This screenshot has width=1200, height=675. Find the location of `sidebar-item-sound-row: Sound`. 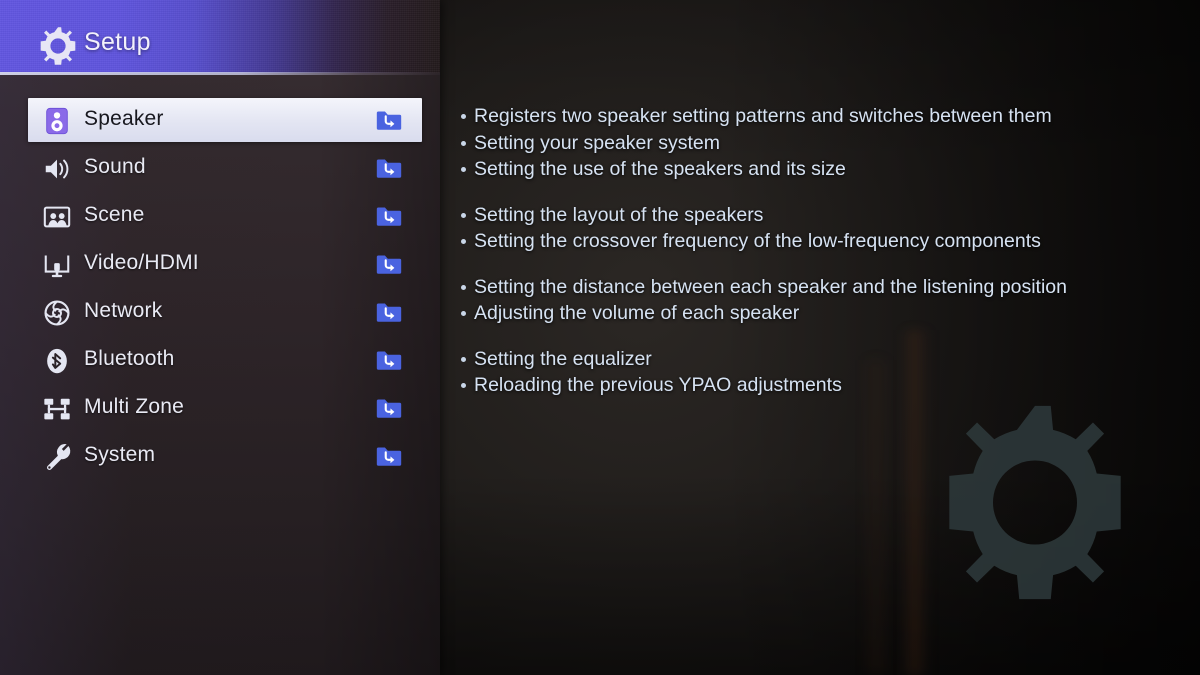

sidebar-item-sound-row: Sound is located at coordinates (225, 168).